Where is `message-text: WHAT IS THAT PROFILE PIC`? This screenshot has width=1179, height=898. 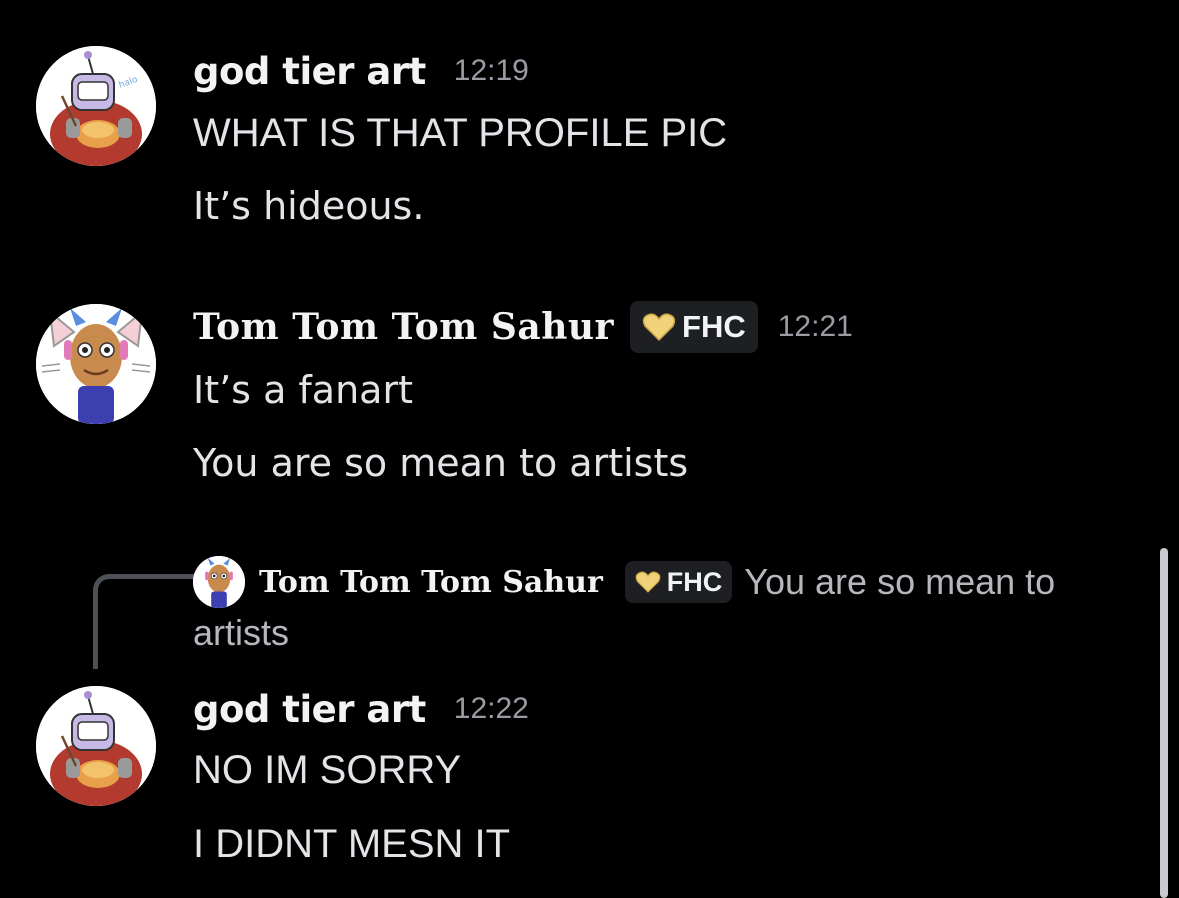 message-text: WHAT IS THAT PROFILE PIC is located at coordinates (460, 133).